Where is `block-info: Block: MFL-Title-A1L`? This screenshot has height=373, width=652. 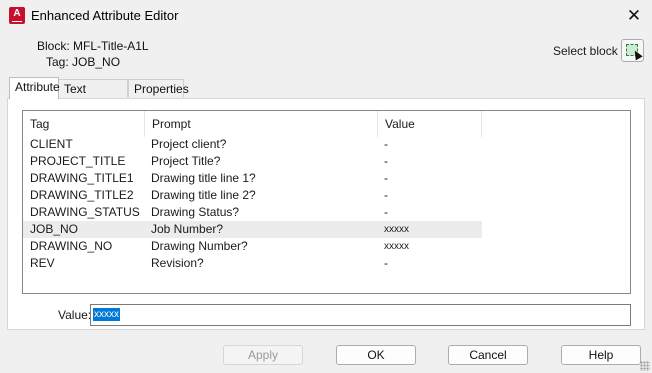 block-info: Block: MFL-Title-A1L is located at coordinates (93, 46).